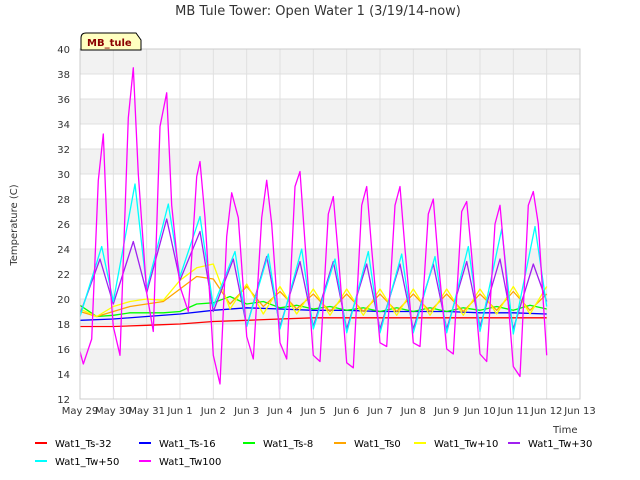 The image size is (640, 480). I want to click on x-tick-label: Jun 12, so click(546, 411).